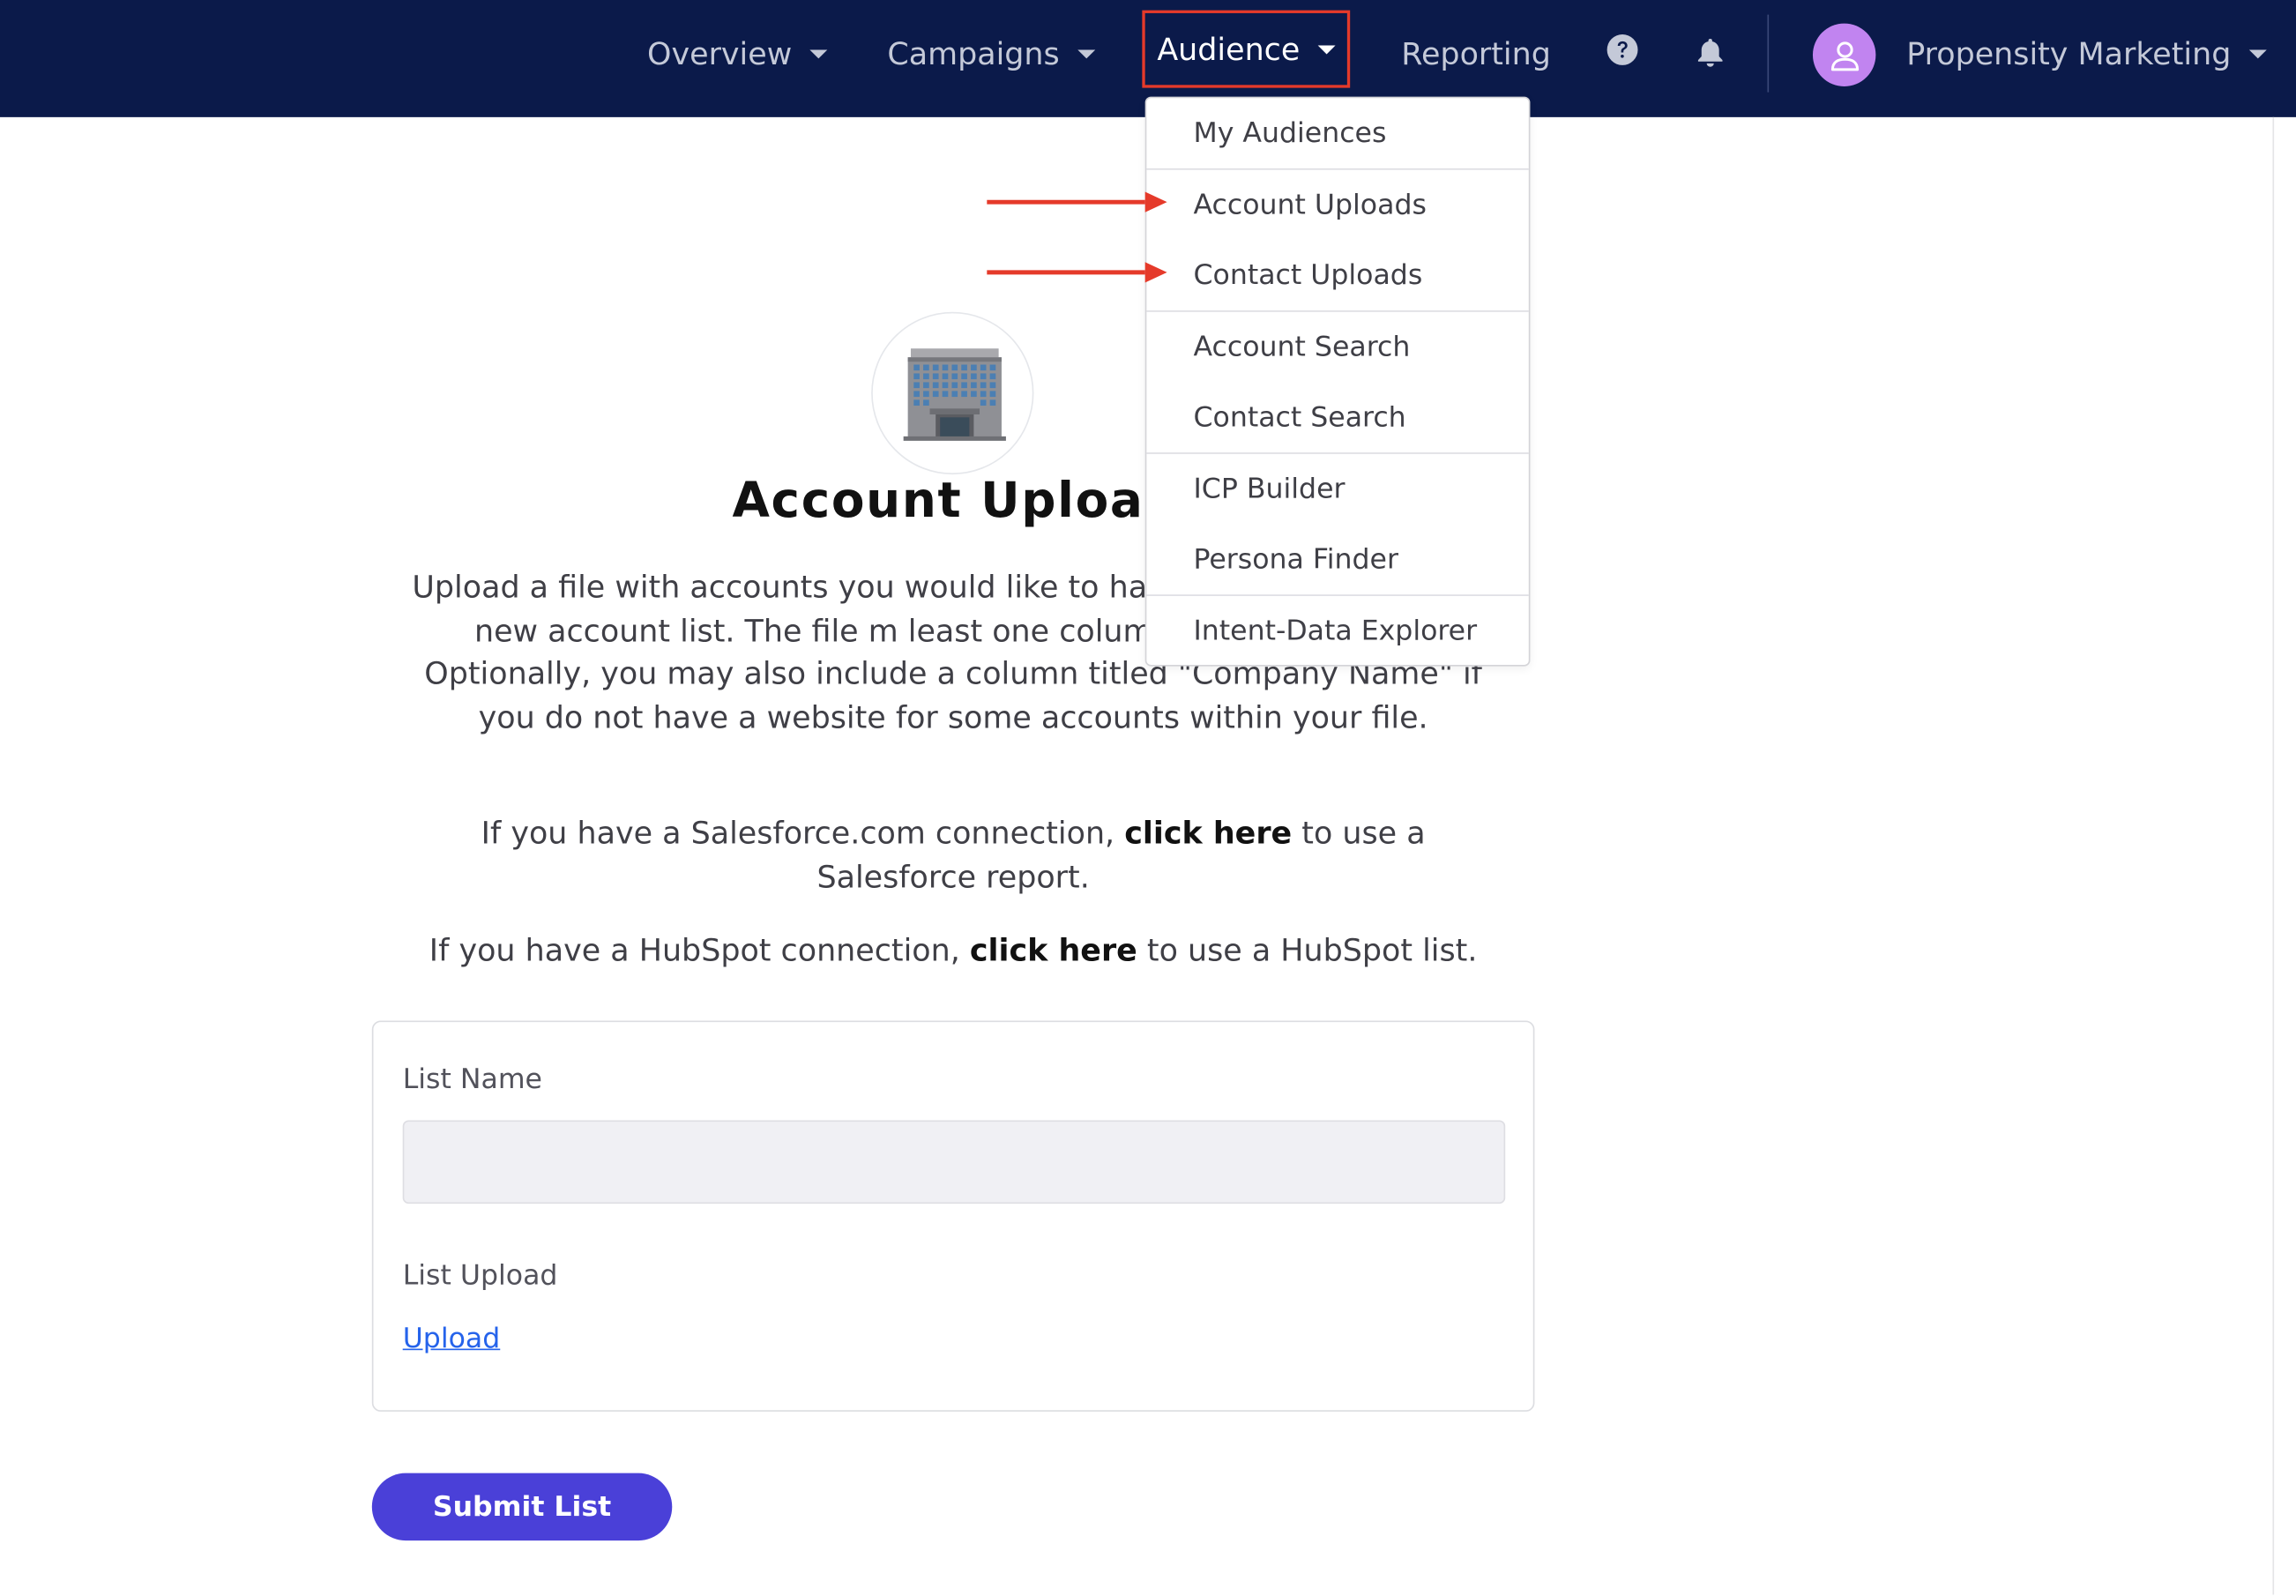  What do you see at coordinates (1307, 950) in the screenshot?
I see `hubspot-text-after: to use a HubSpot list.` at bounding box center [1307, 950].